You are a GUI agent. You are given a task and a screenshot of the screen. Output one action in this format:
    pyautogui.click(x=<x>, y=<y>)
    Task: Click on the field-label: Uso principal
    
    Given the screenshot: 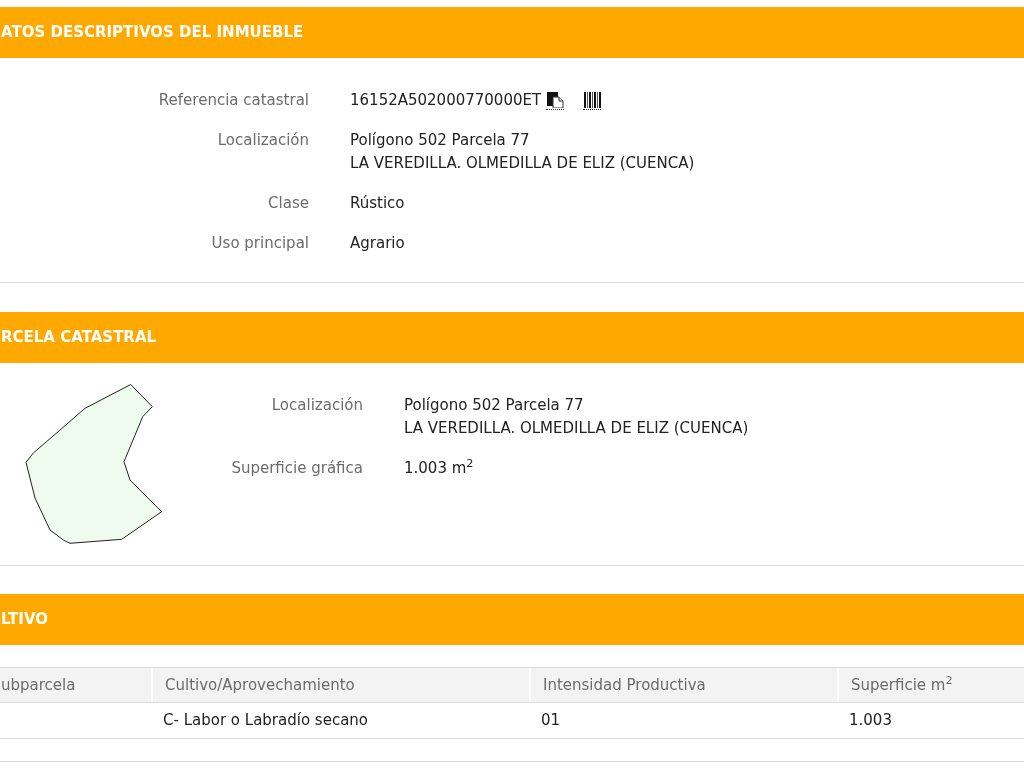 What is the action you would take?
    pyautogui.click(x=259, y=243)
    